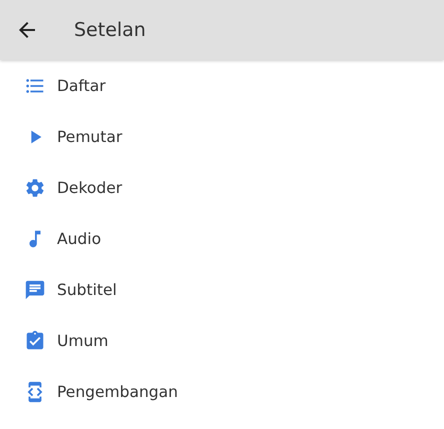  Describe the element at coordinates (110, 30) in the screenshot. I see `page-title: Setelan` at that location.